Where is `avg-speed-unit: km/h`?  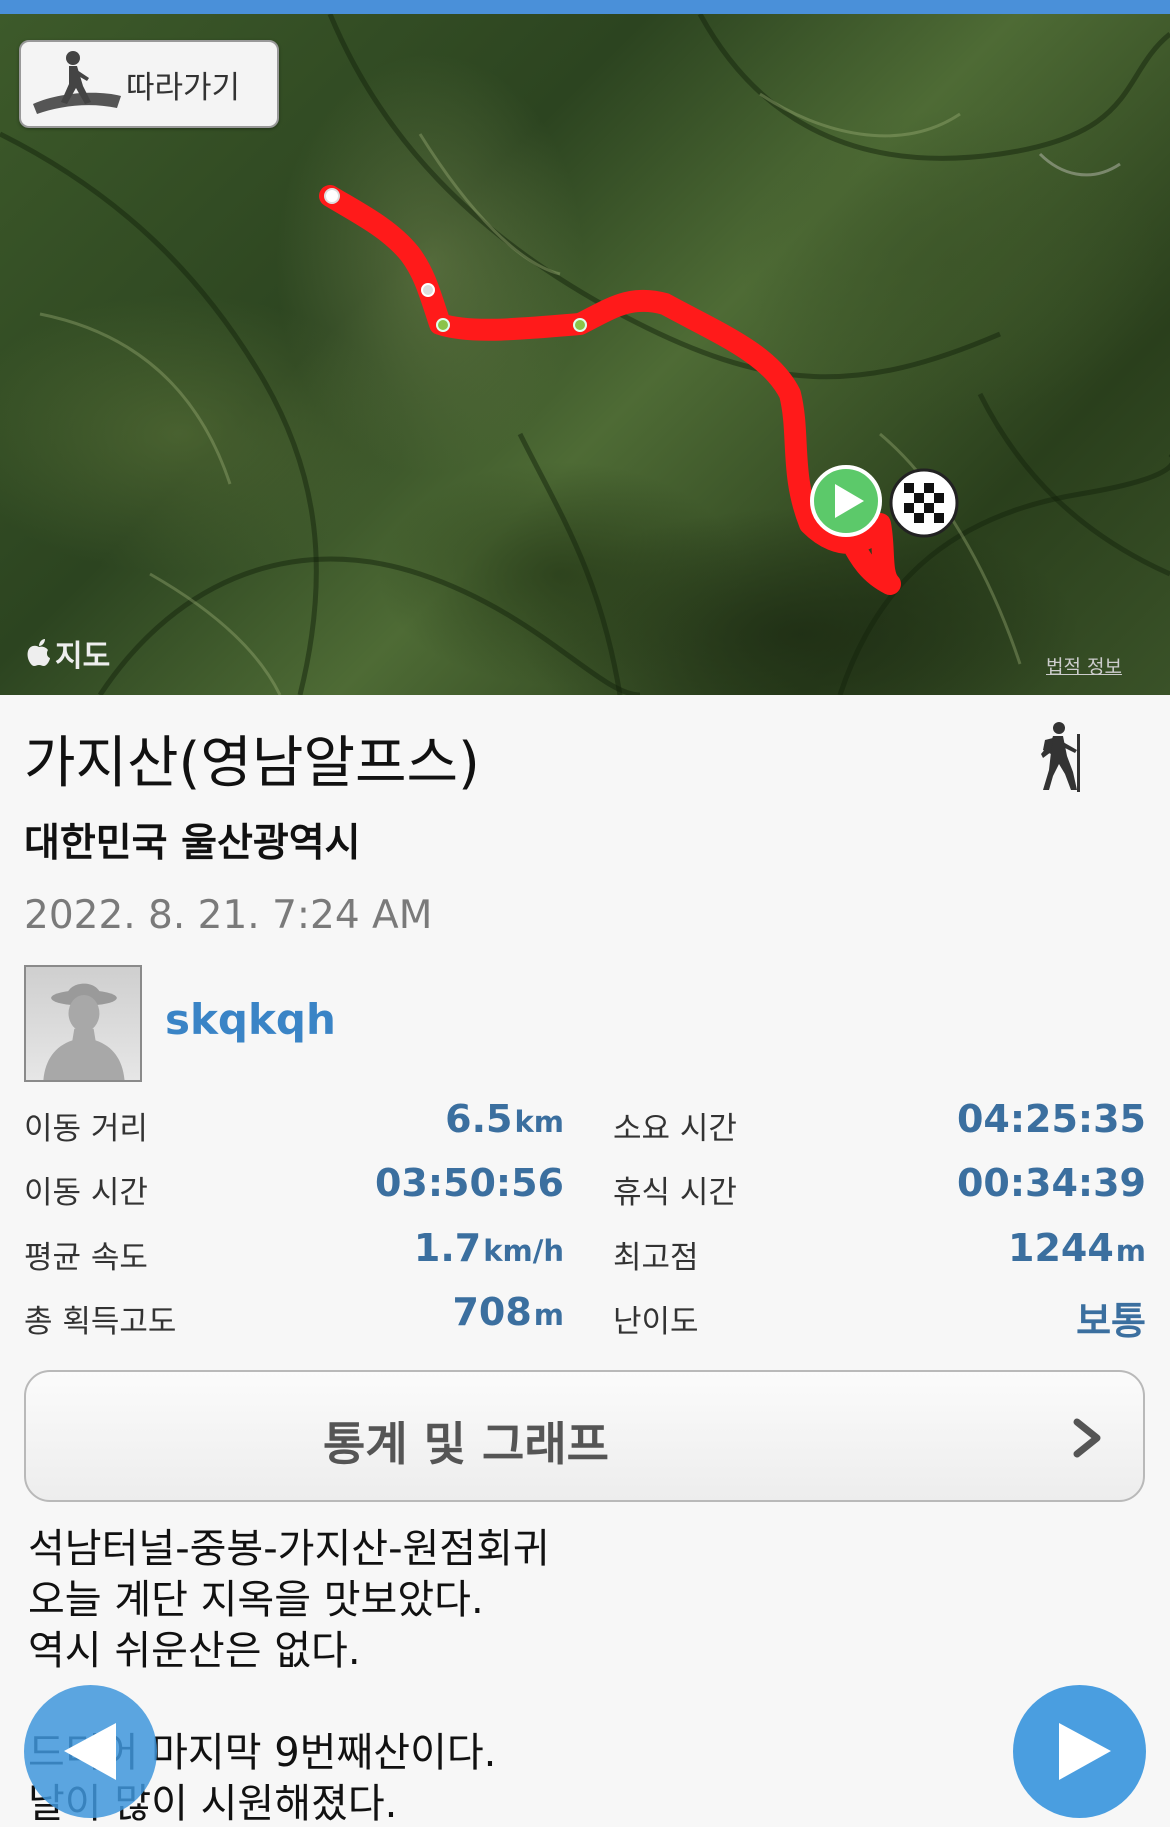
avg-speed-unit: km/h is located at coordinates (523, 1251).